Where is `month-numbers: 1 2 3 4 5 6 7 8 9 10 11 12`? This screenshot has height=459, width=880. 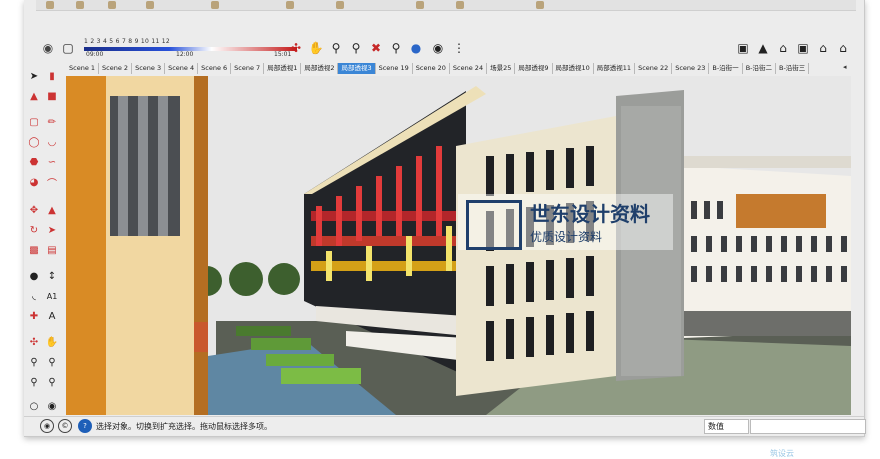 month-numbers: 1 2 3 4 5 6 7 8 9 10 11 12 is located at coordinates (127, 41).